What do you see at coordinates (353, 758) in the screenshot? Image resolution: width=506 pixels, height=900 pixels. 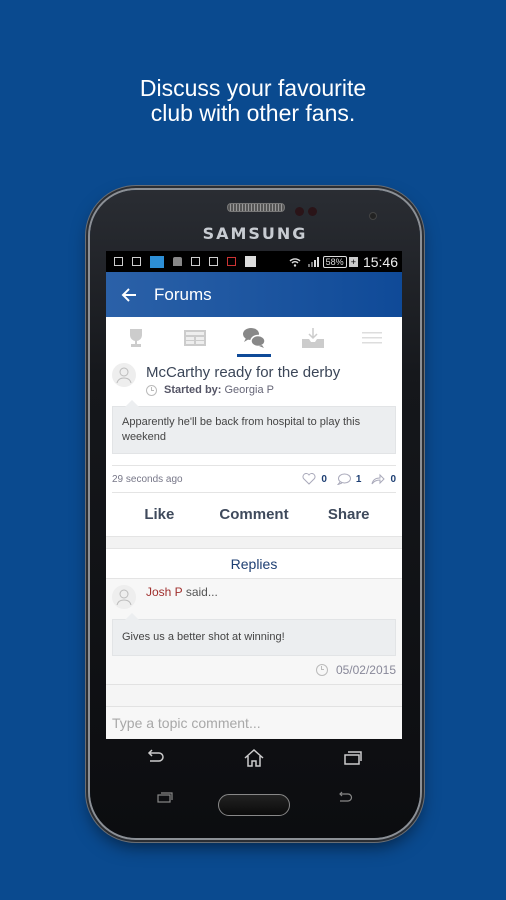 I see `recents-nav-icon` at bounding box center [353, 758].